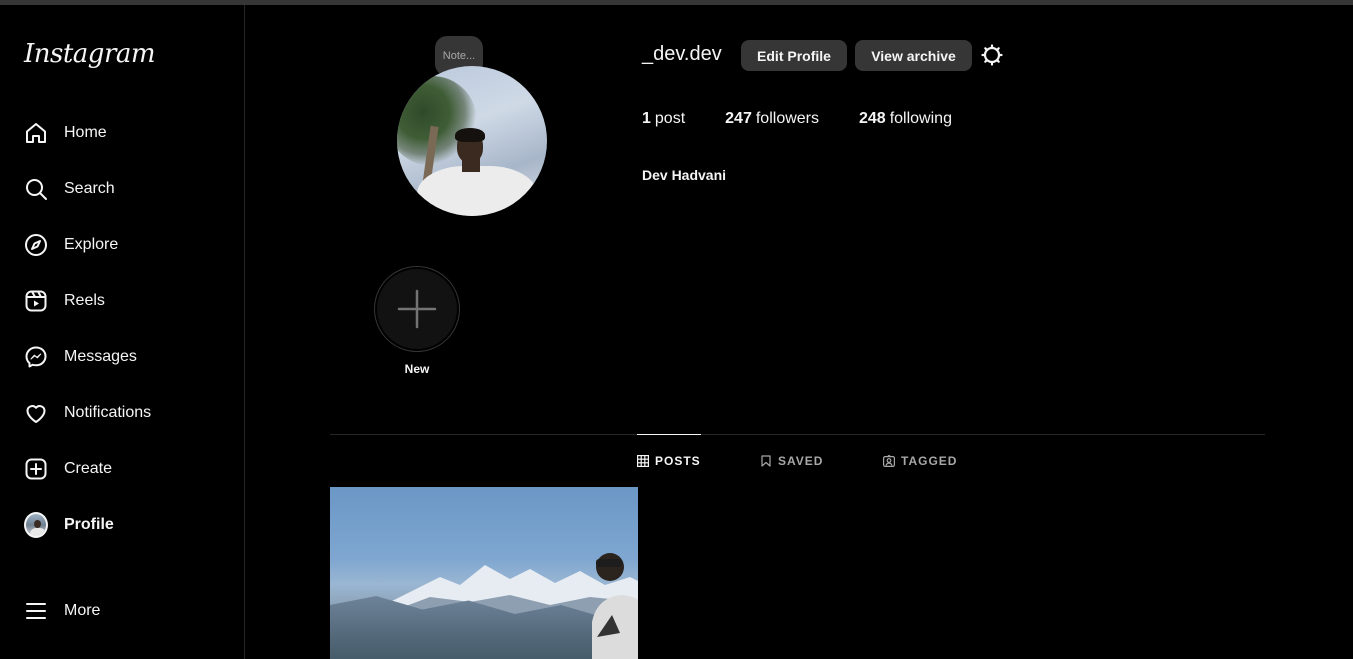 The width and height of the screenshot is (1353, 659). What do you see at coordinates (36, 133) in the screenshot?
I see `home-icon` at bounding box center [36, 133].